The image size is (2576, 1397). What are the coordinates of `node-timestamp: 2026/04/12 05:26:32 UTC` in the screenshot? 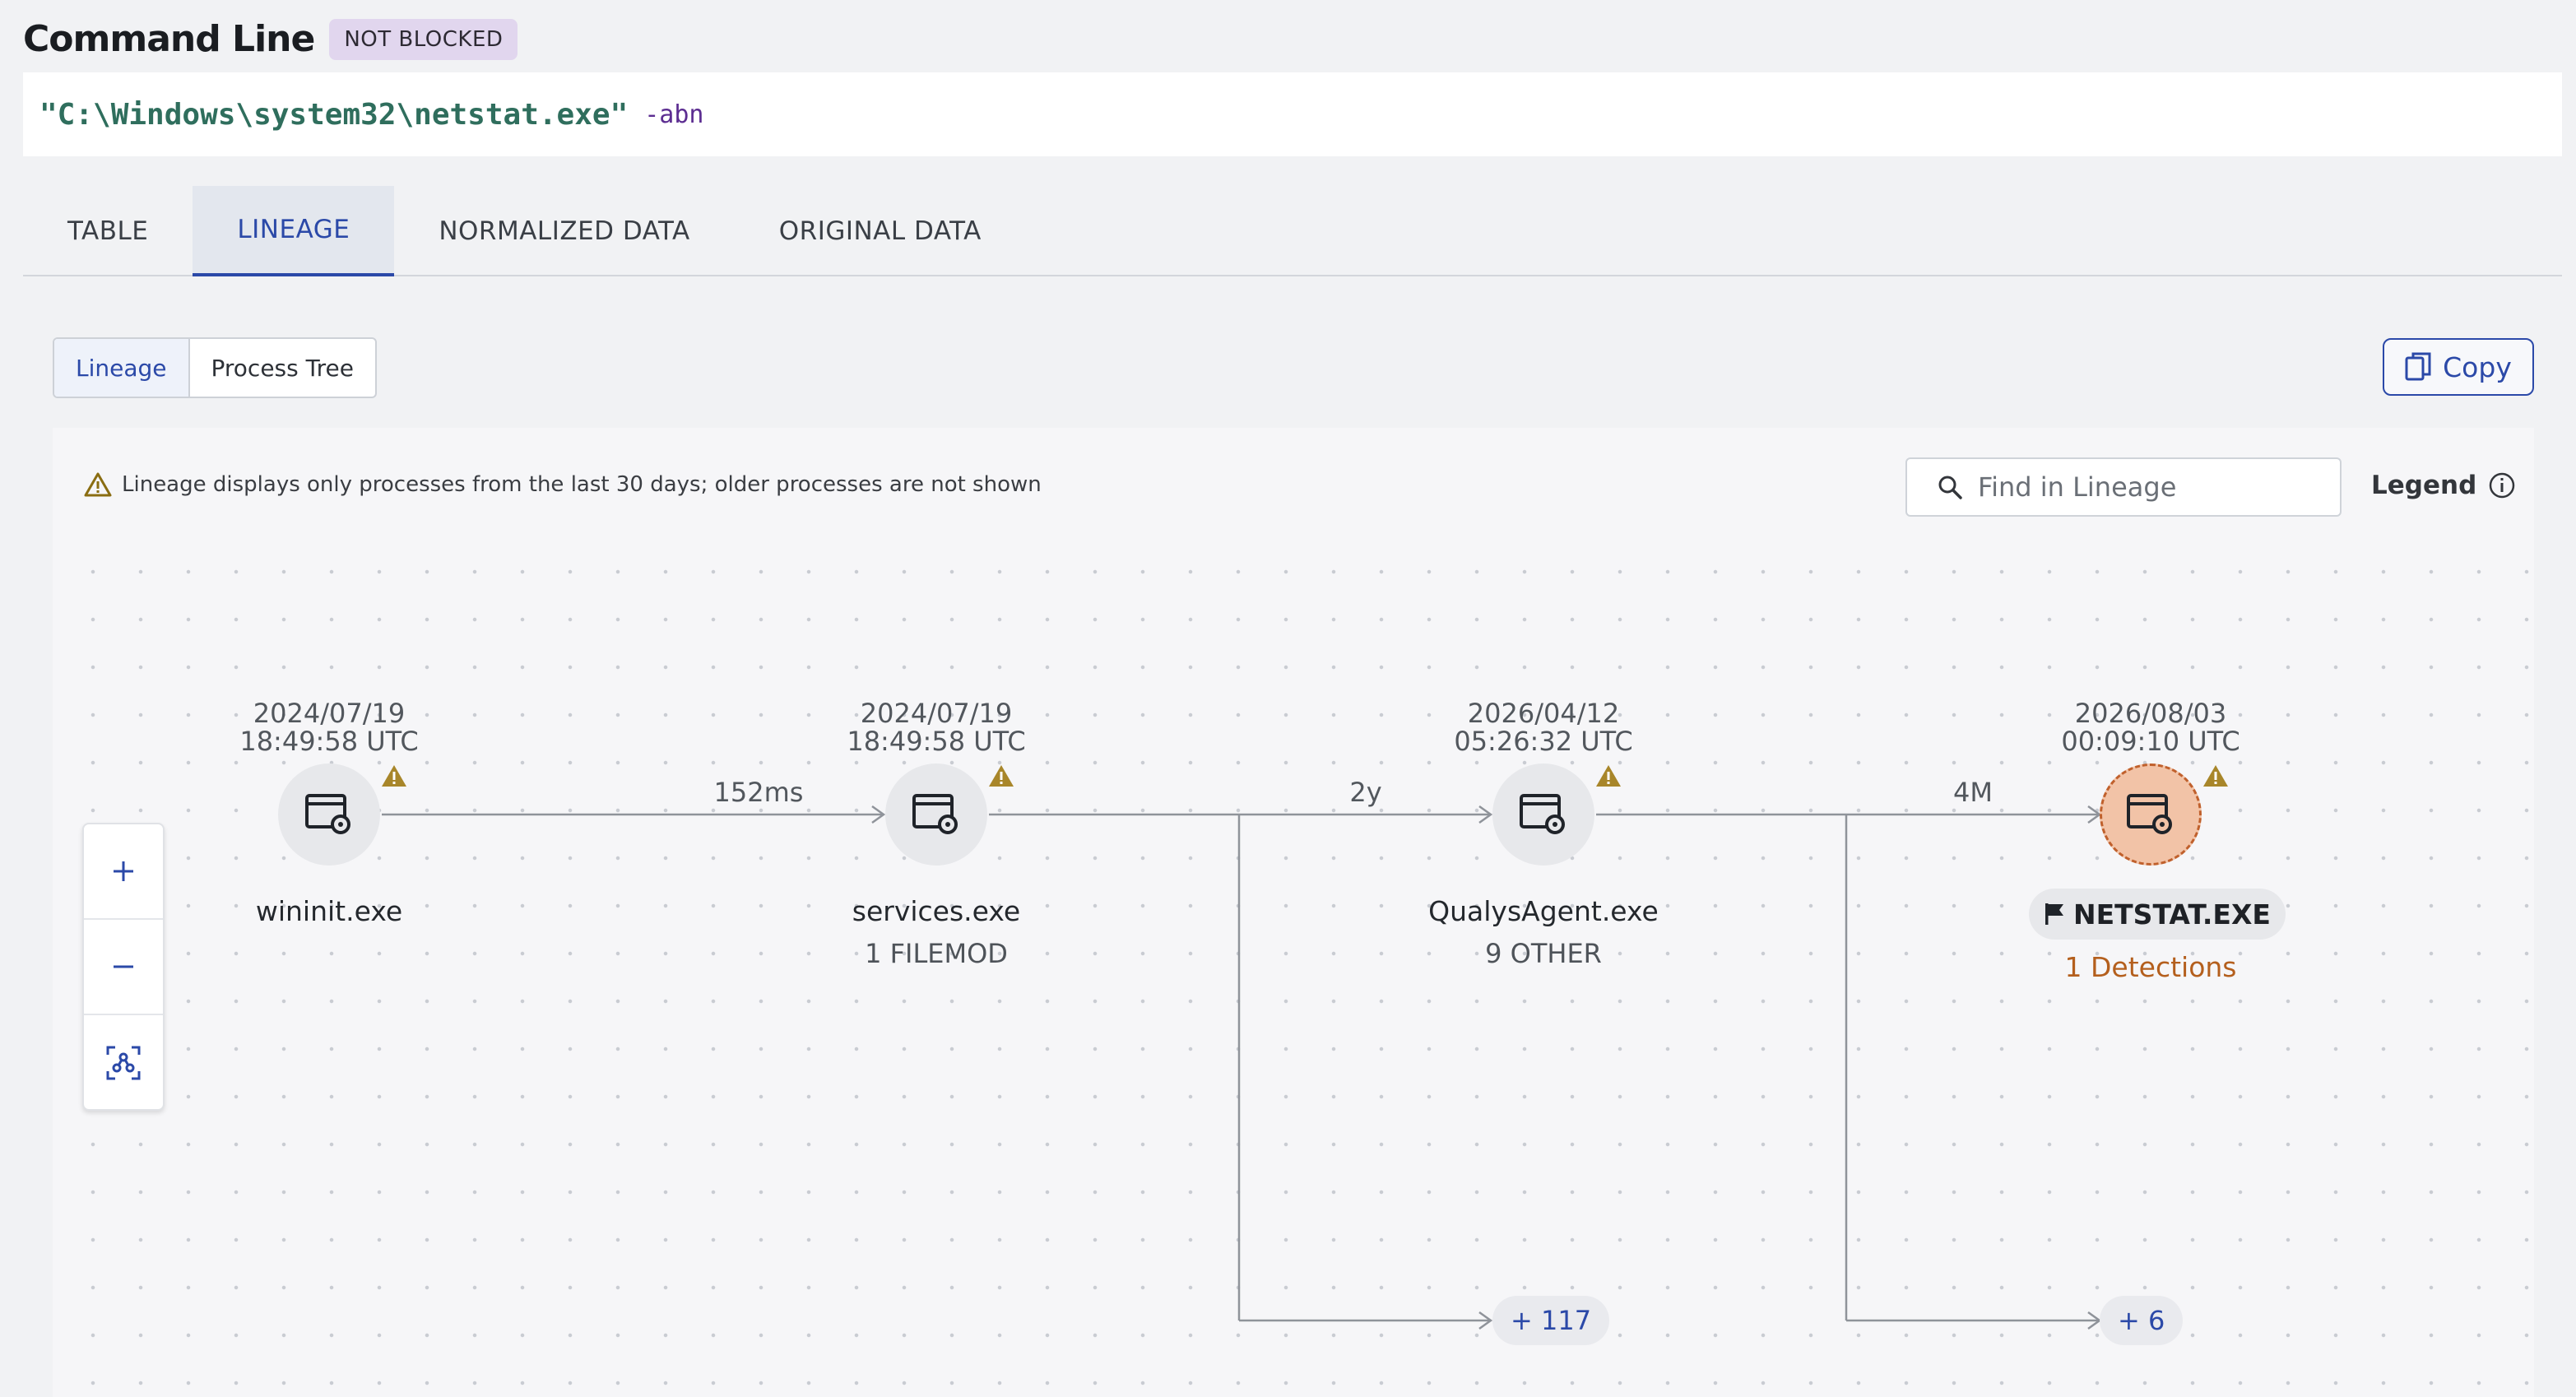 It's located at (1543, 727).